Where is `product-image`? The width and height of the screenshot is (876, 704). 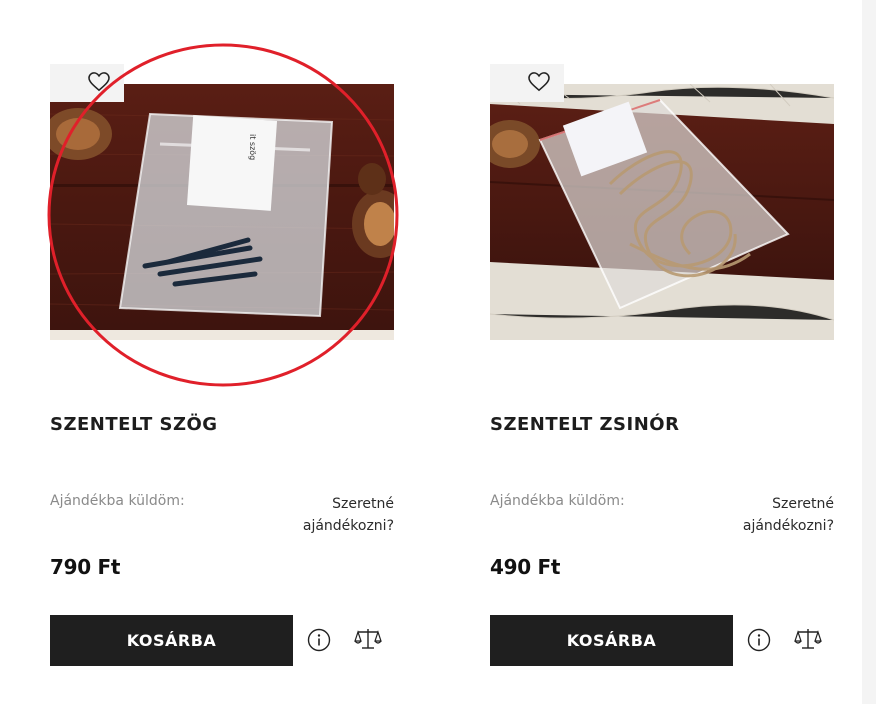
product-image is located at coordinates (662, 212).